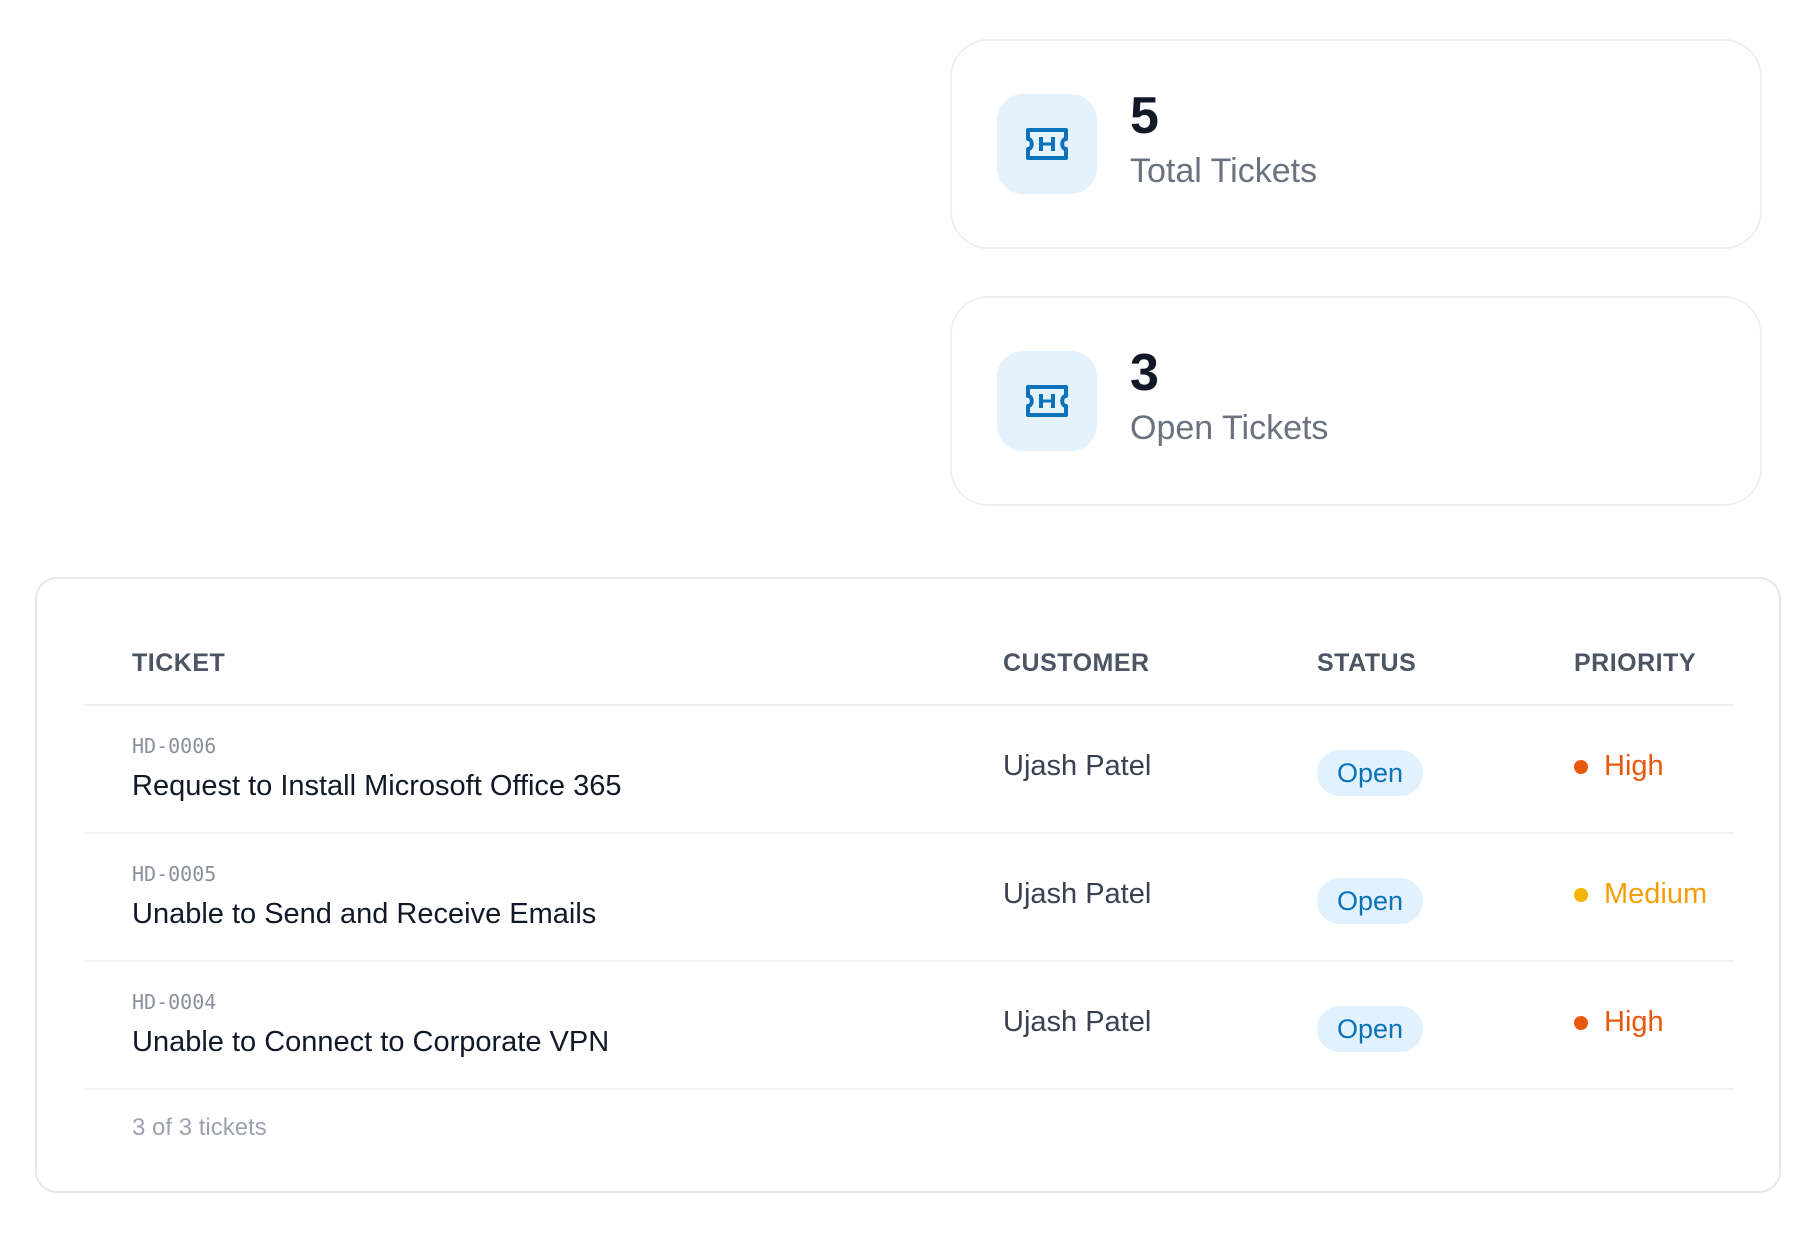 The image size is (1809, 1233). I want to click on open-tickets-card: 3 Open Tickets, so click(1356, 401).